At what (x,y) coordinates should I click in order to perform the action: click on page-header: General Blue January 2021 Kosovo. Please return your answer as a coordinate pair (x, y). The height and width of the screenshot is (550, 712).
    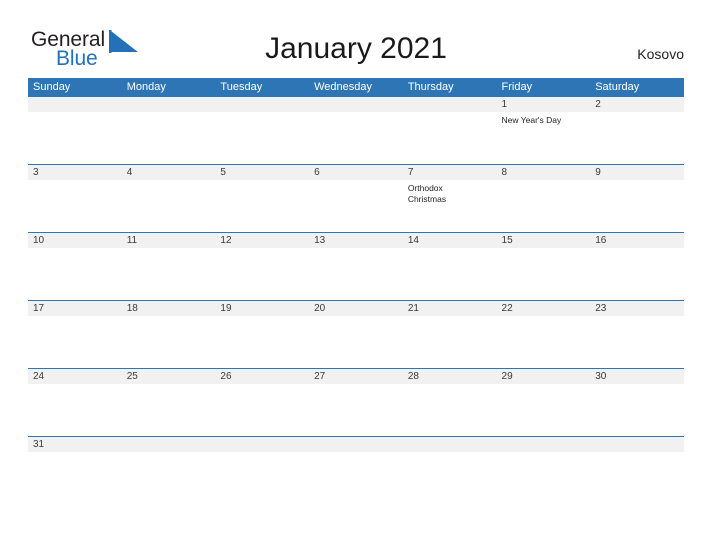
    Looking at the image, I should click on (356, 38).